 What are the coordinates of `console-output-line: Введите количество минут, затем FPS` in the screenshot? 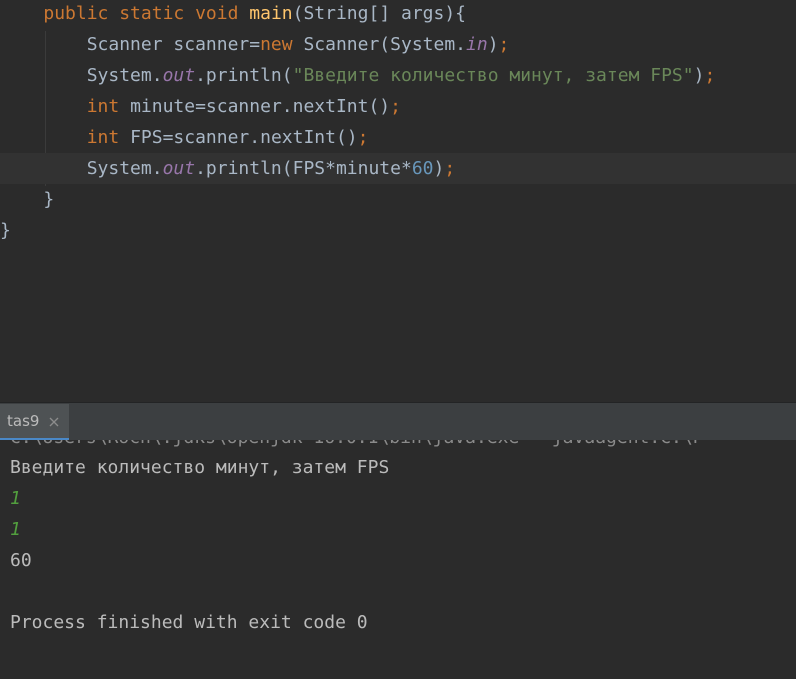 It's located at (200, 467).